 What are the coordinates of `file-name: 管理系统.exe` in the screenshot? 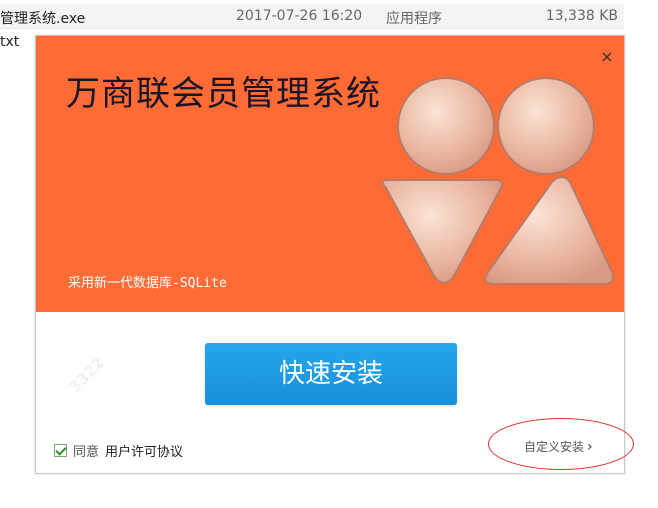 It's located at (43, 19).